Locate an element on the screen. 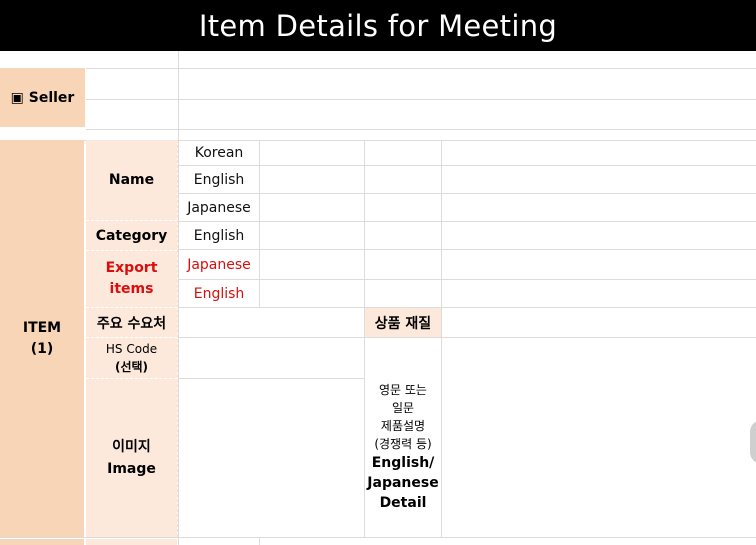 The height and width of the screenshot is (545, 756). image-label: 이미지 Image is located at coordinates (131, 457).